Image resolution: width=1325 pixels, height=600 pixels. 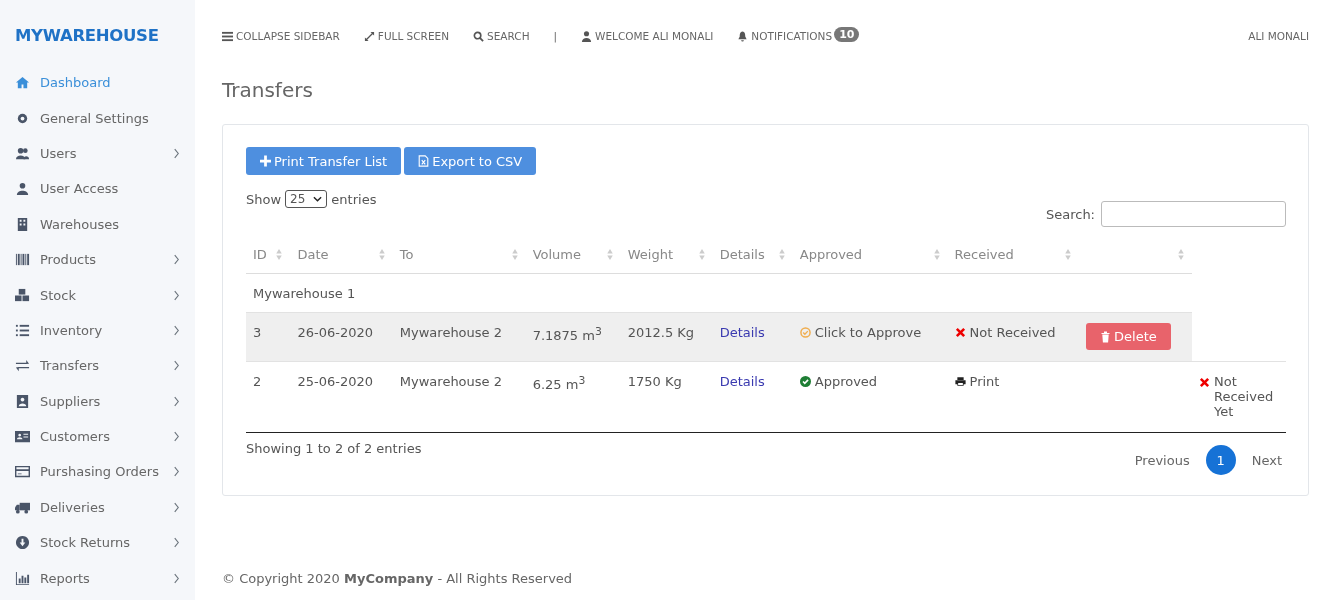 I want to click on group-label: Mywarehouse 1, so click(x=304, y=293).